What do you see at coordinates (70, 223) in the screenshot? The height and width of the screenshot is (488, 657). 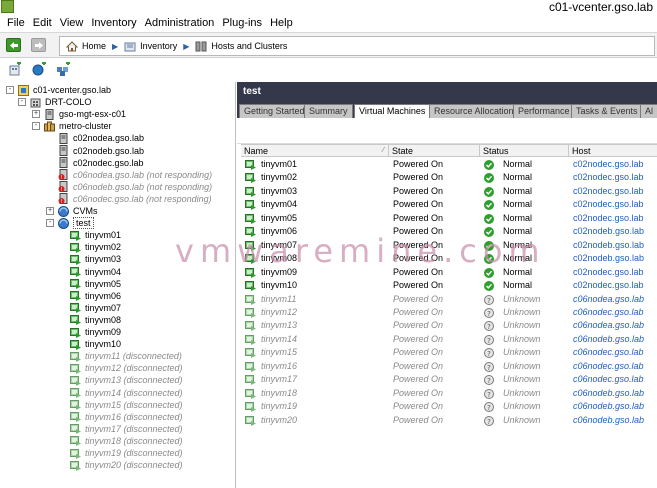 I see `tree-item: - test` at bounding box center [70, 223].